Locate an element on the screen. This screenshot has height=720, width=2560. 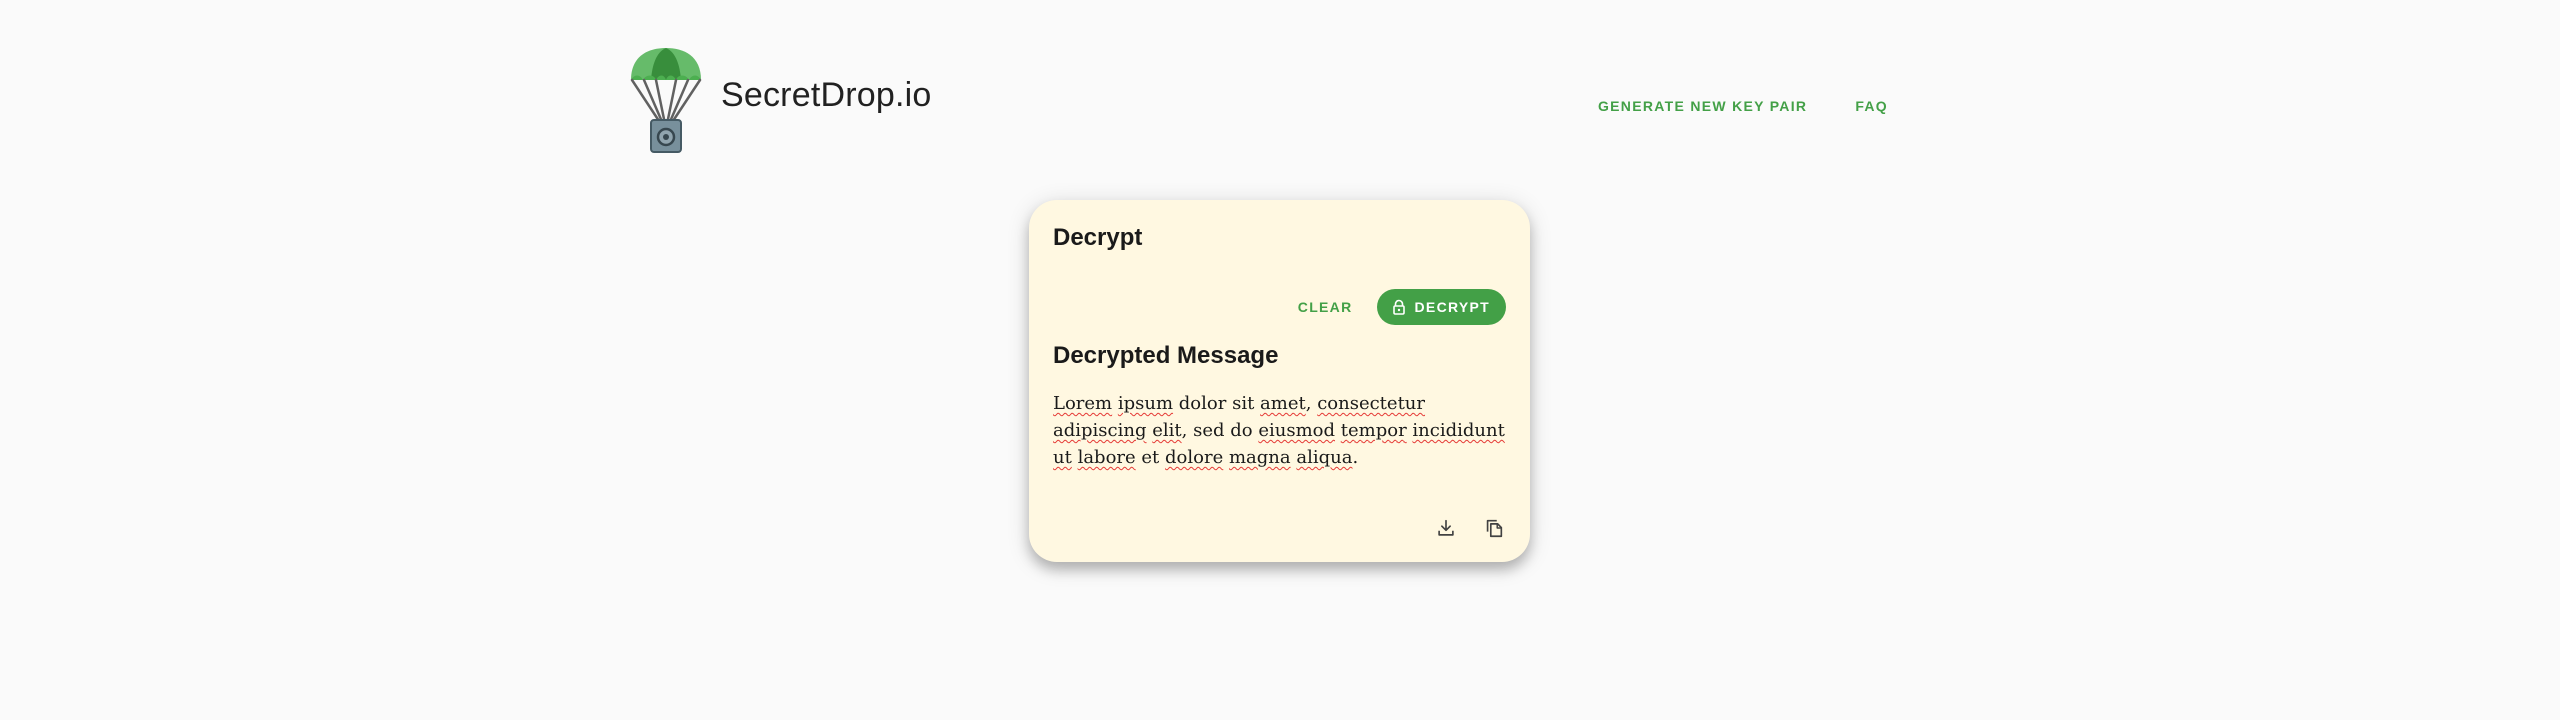
copy-icon is located at coordinates (1494, 528).